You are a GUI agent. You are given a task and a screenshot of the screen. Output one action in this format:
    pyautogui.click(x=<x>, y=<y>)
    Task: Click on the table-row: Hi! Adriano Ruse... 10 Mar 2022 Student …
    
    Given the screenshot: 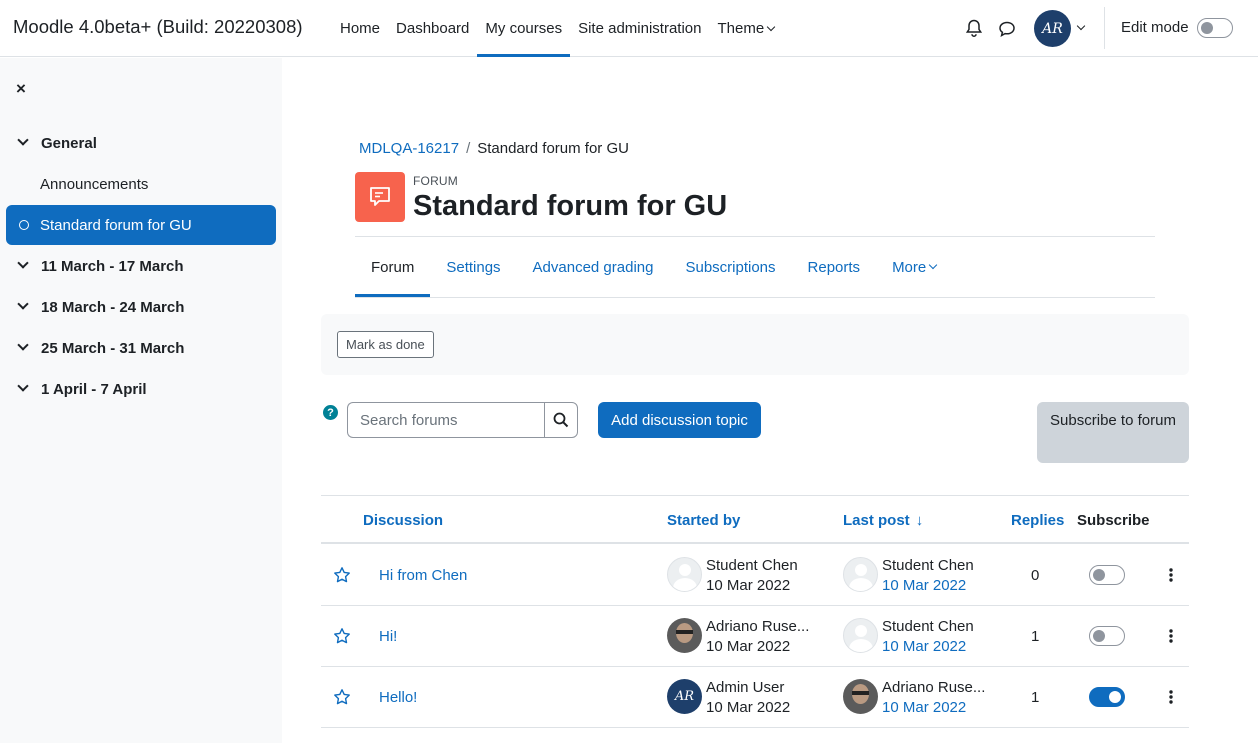 What is the action you would take?
    pyautogui.click(x=755, y=636)
    